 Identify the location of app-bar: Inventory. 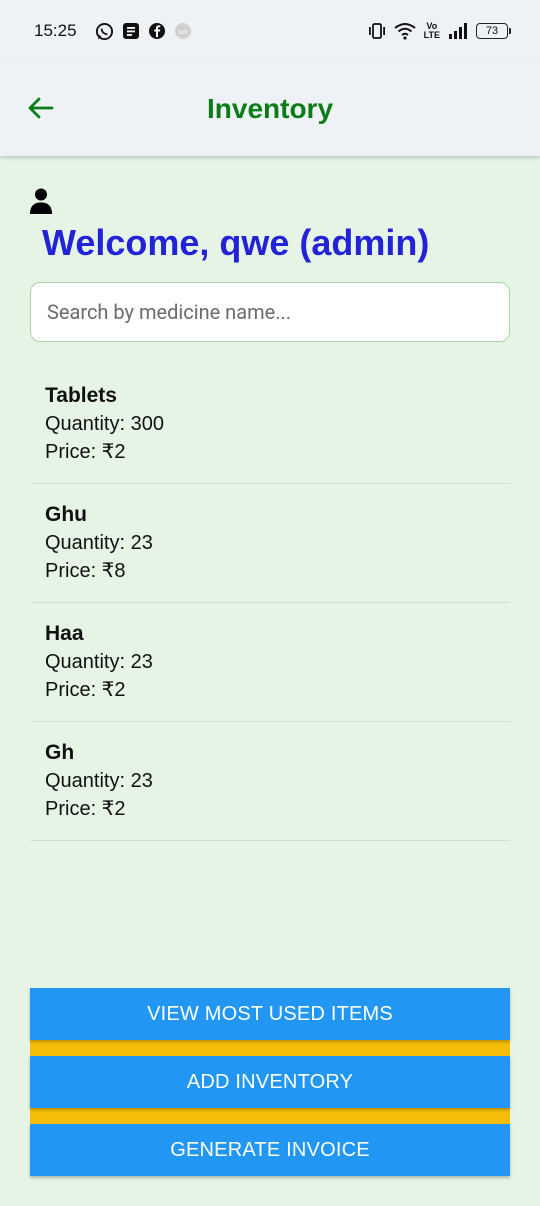
(270, 109).